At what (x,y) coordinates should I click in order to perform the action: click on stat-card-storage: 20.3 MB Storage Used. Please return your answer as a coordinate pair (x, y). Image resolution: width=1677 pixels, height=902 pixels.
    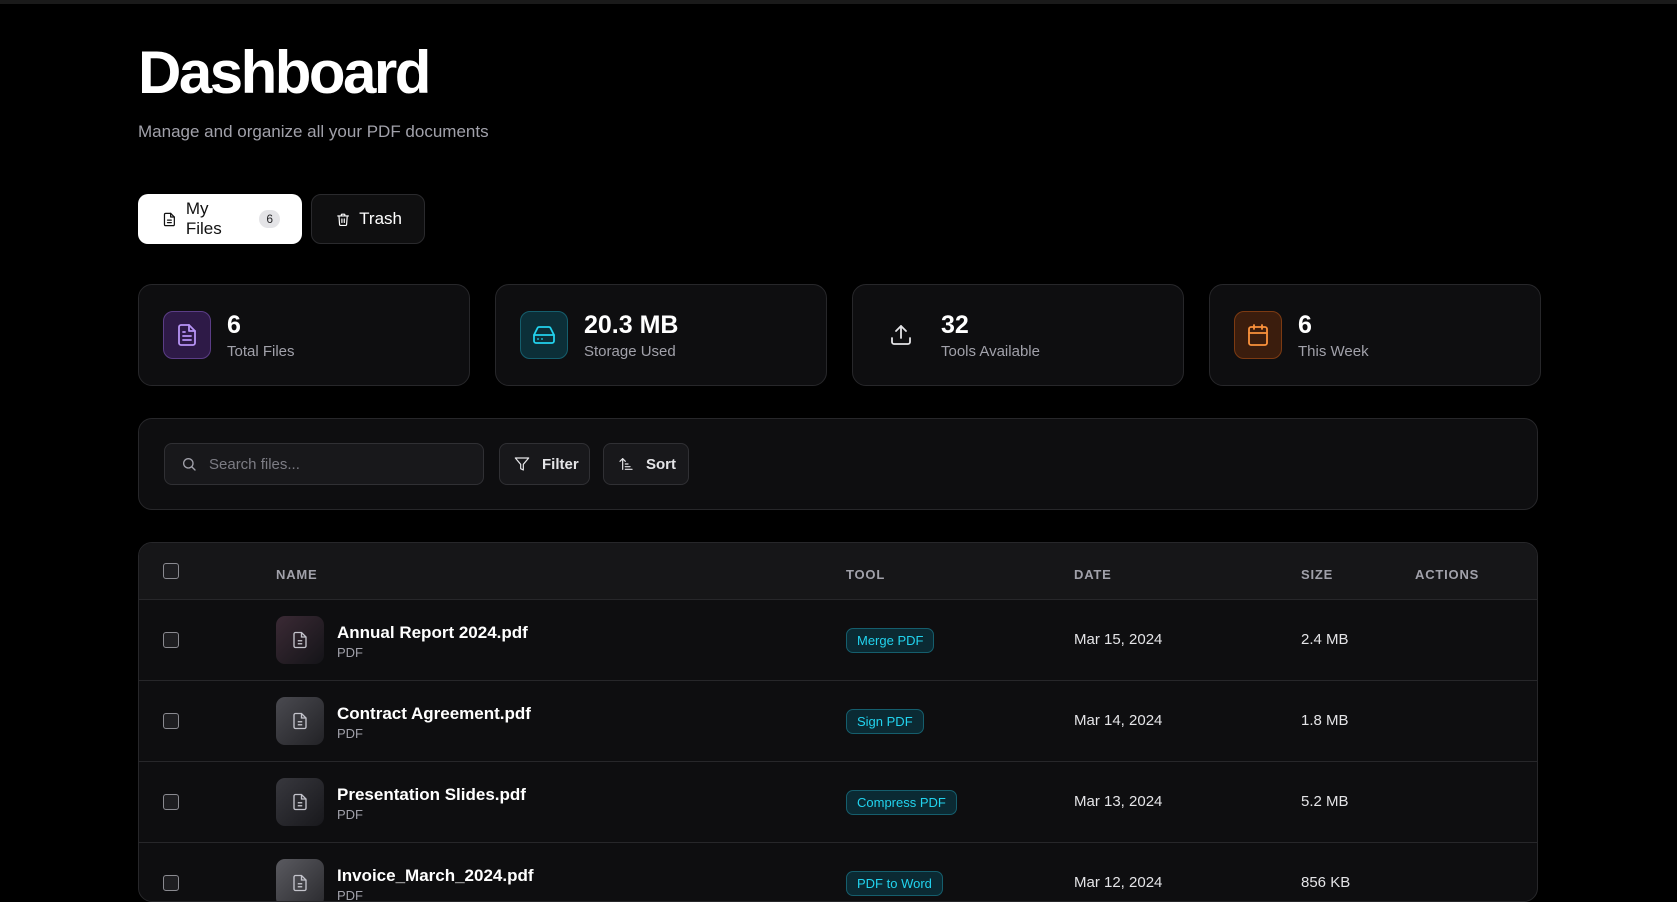
    Looking at the image, I should click on (661, 335).